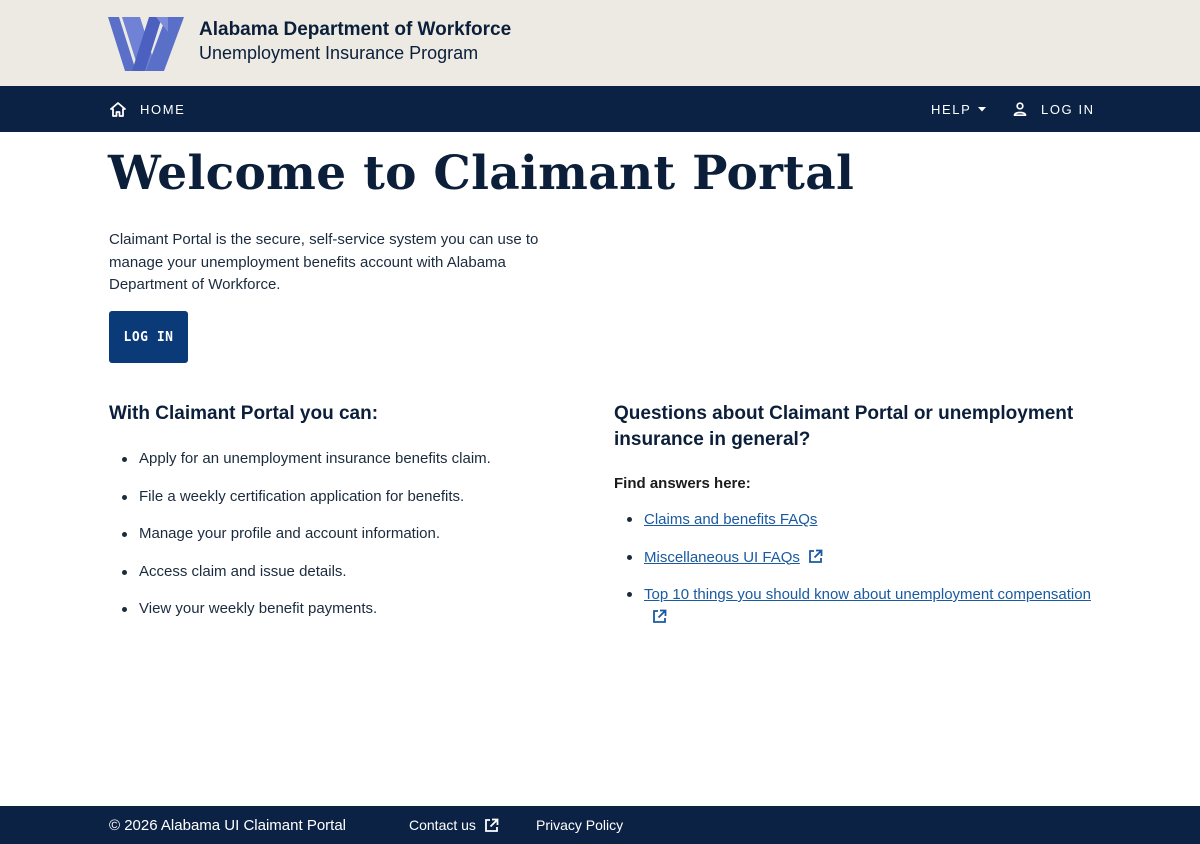  What do you see at coordinates (1020, 109) in the screenshot?
I see `user-icon` at bounding box center [1020, 109].